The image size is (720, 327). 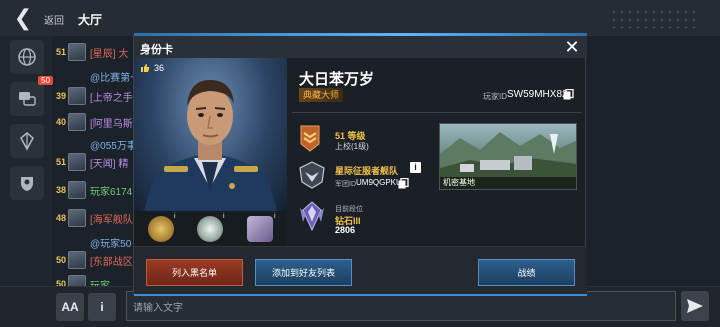 I want to click on dialog-bottom-accent, so click(x=360, y=295).